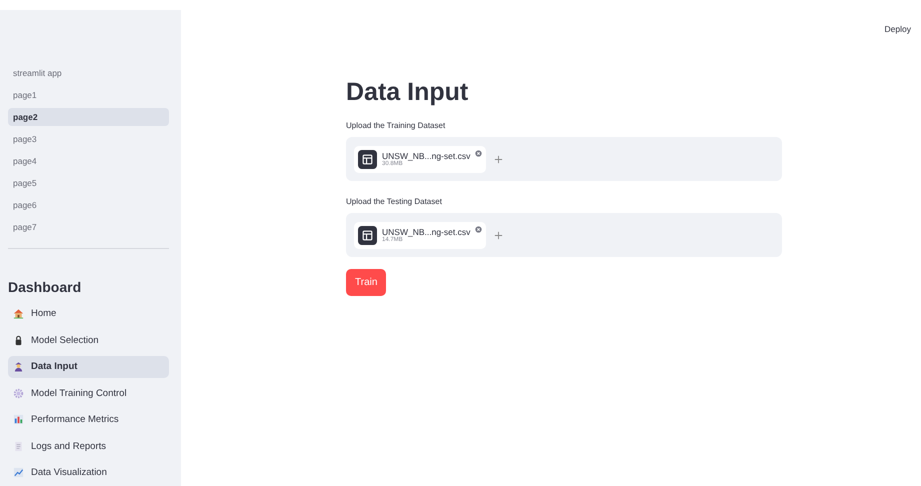 This screenshot has width=921, height=486. I want to click on upload-label: Upload the Testing Dataset, so click(394, 201).